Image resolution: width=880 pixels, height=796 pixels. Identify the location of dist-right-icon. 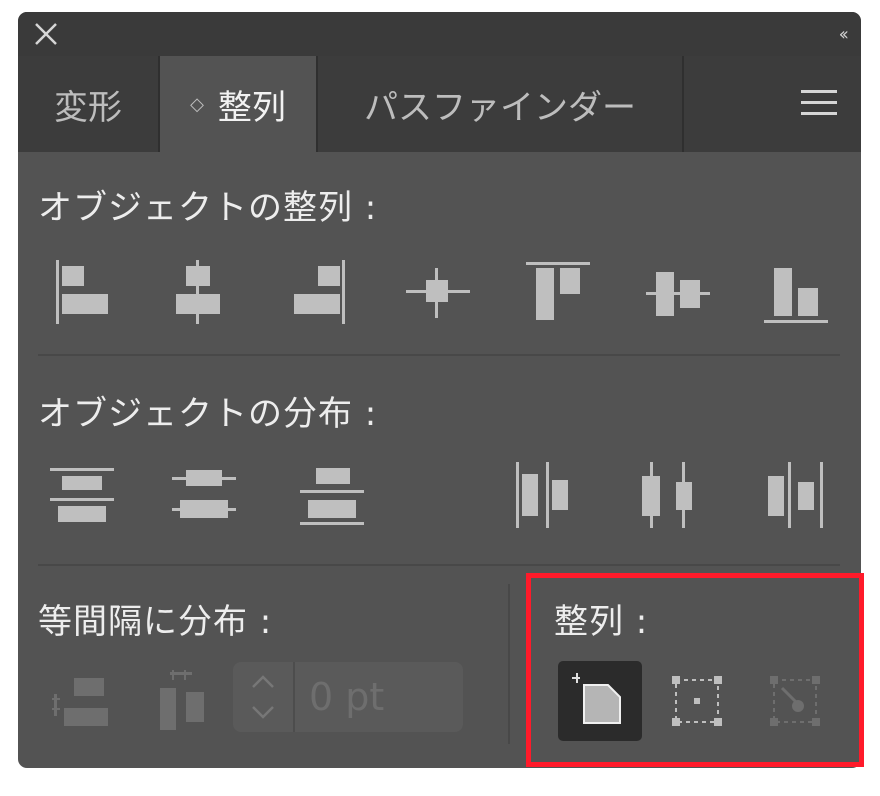
(796, 495).